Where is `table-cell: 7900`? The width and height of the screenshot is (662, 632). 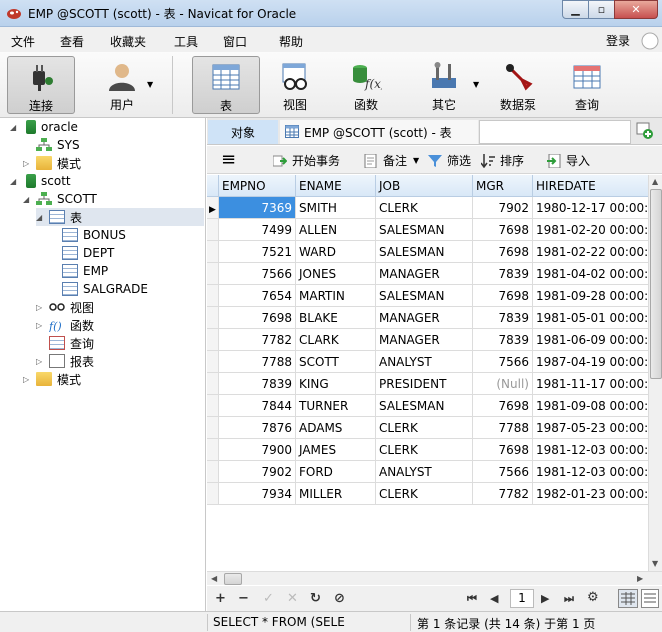 table-cell: 7900 is located at coordinates (257, 450).